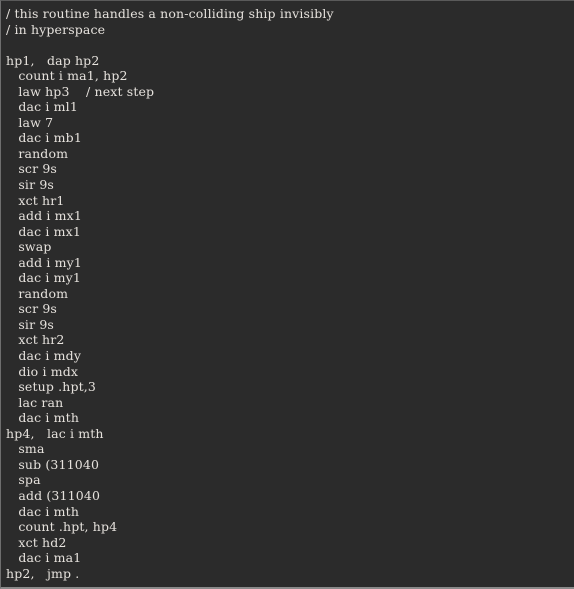 This screenshot has height=589, width=574. Describe the element at coordinates (42, 107) in the screenshot. I see `code-line: dac i ml1` at that location.